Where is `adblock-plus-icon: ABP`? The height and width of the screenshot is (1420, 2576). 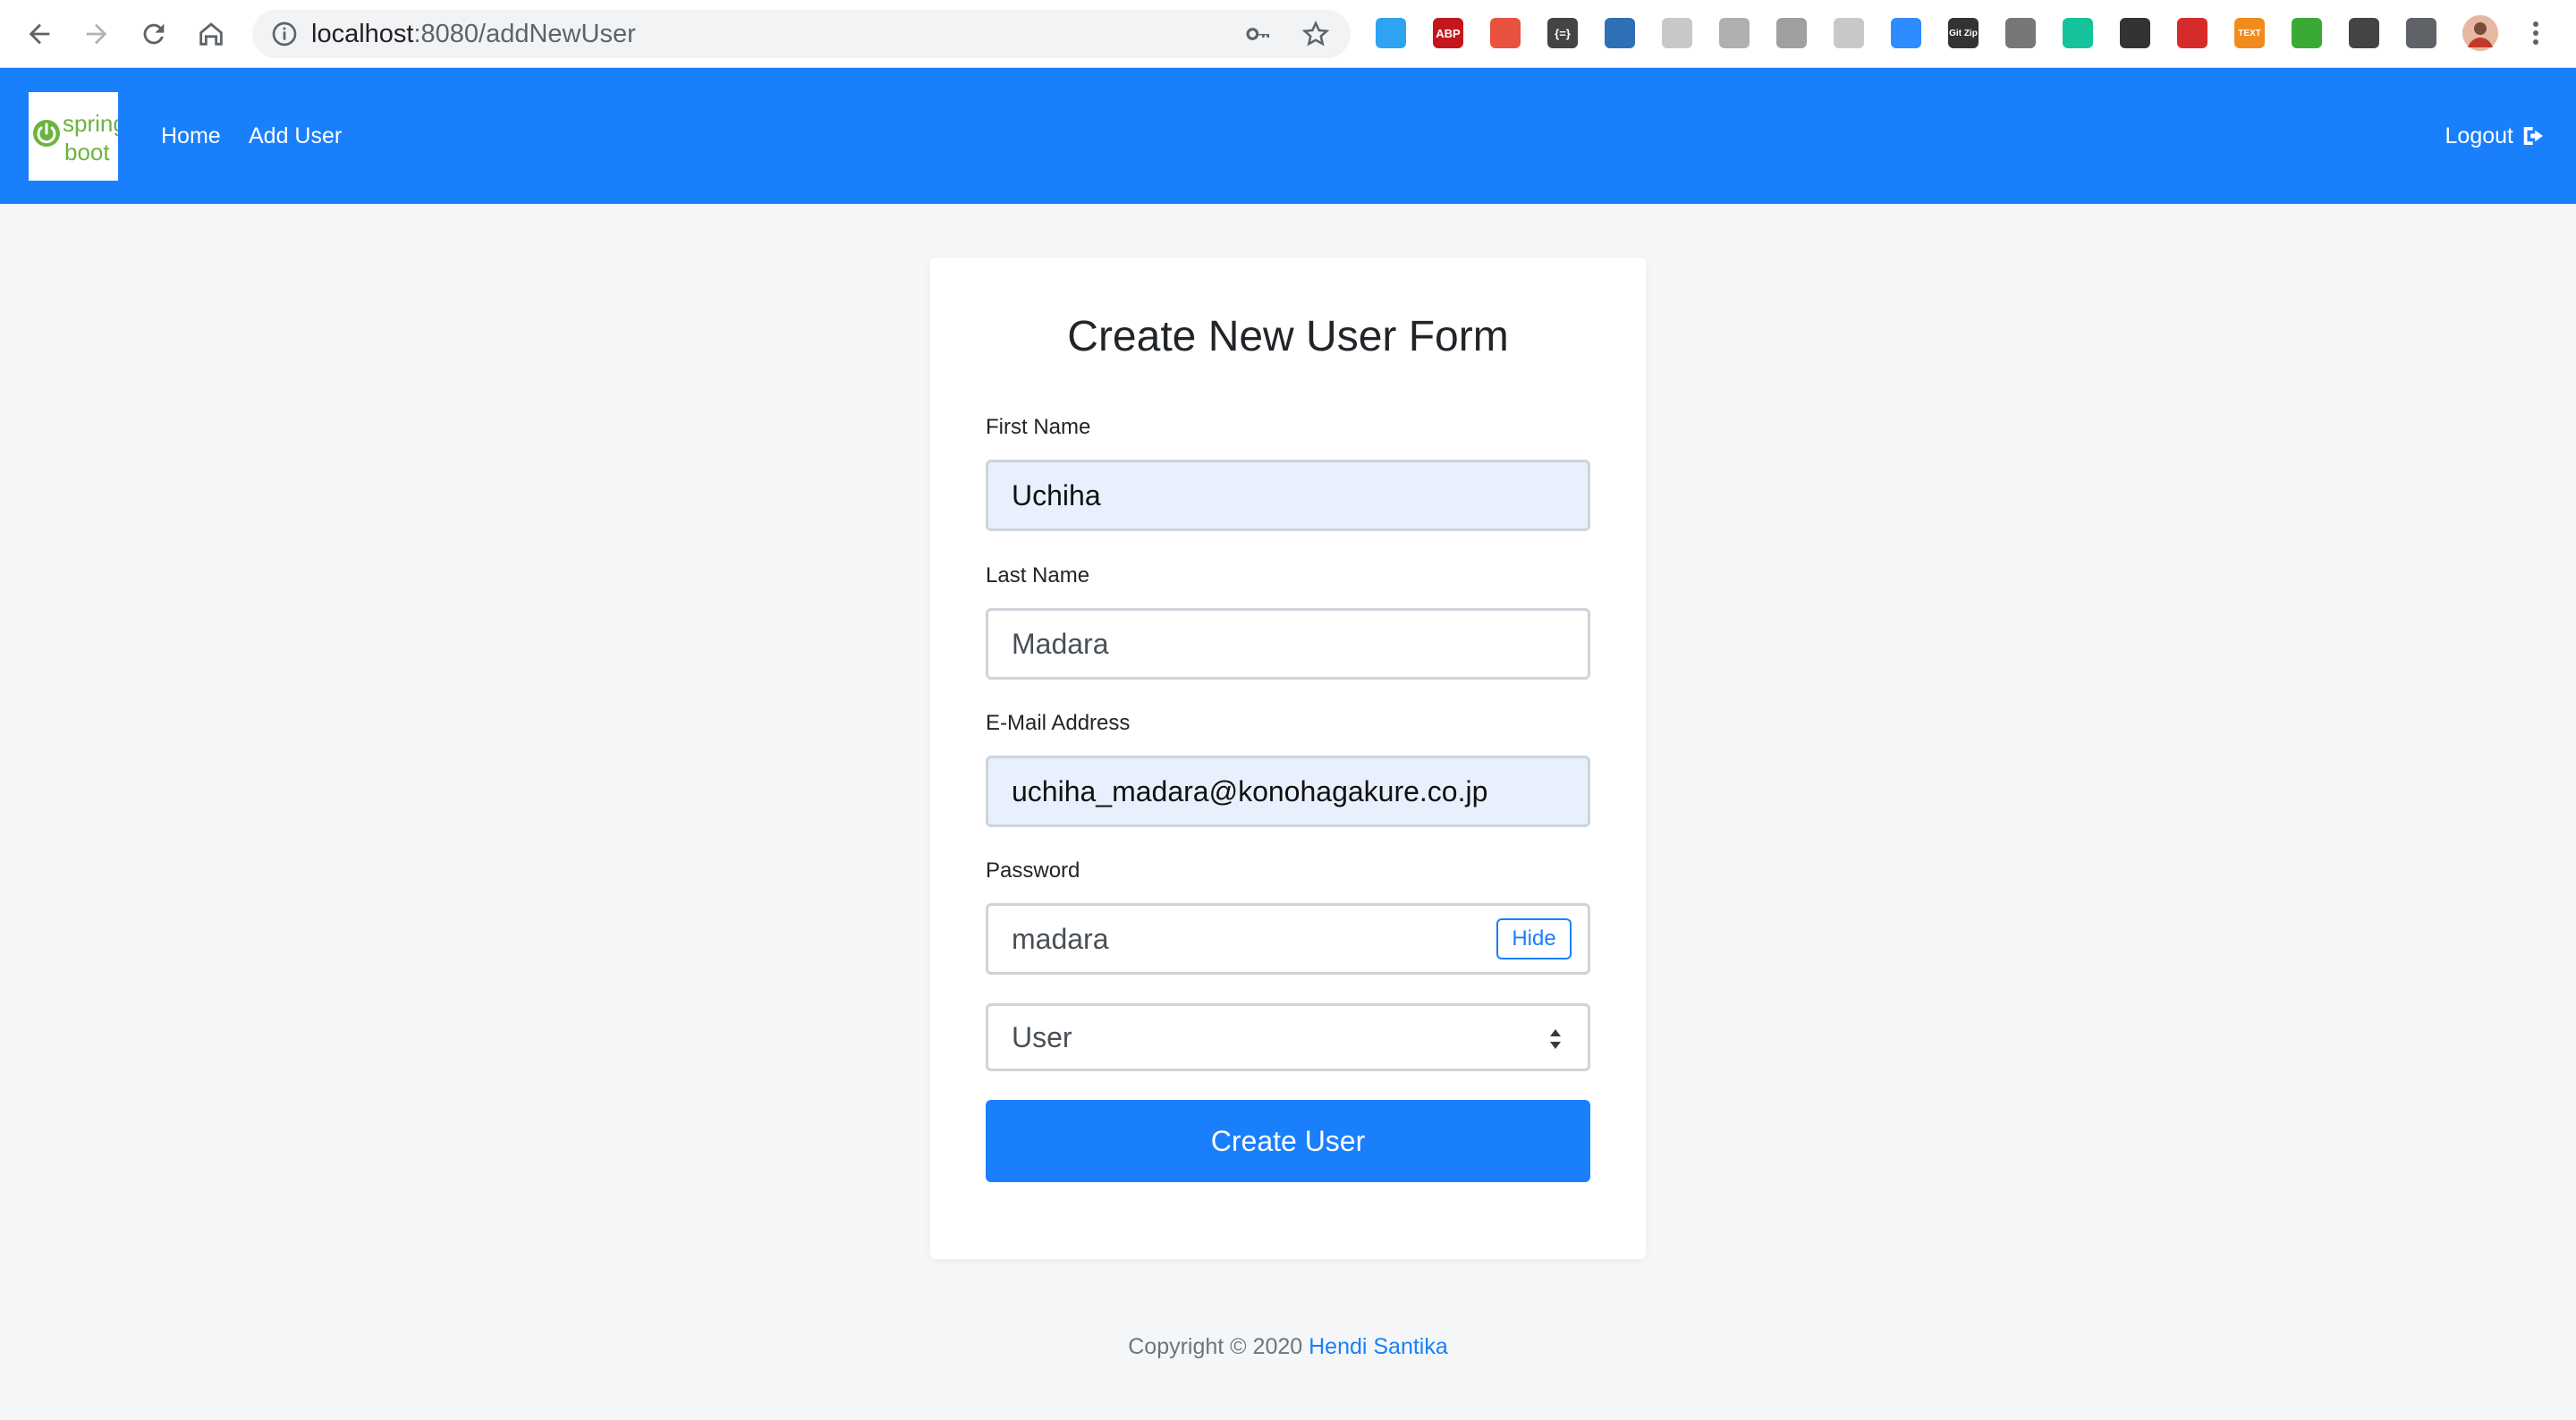
adblock-plus-icon: ABP is located at coordinates (1448, 33).